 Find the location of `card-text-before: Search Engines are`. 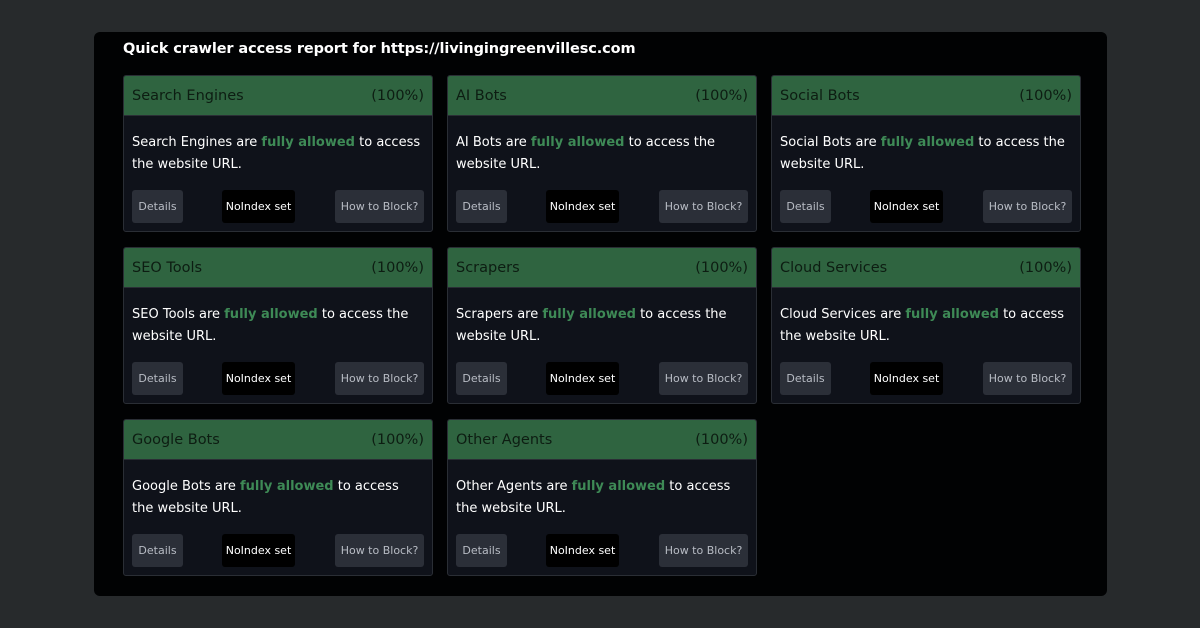

card-text-before: Search Engines are is located at coordinates (197, 142).